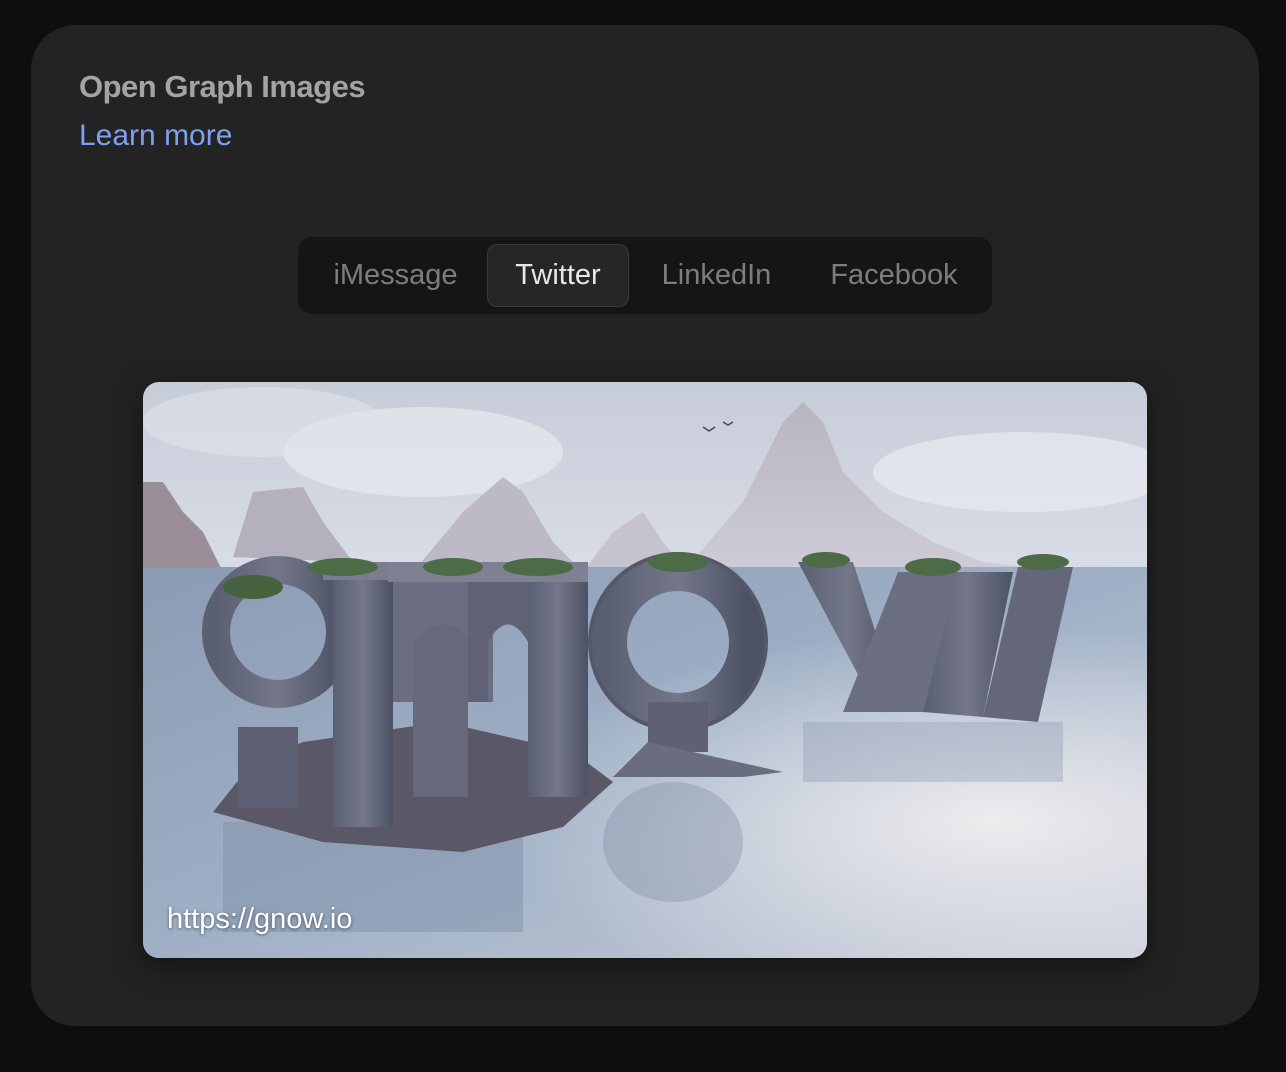 The image size is (1286, 1072). Describe the element at coordinates (222, 86) in the screenshot. I see `section-title: Open Graph Images` at that location.